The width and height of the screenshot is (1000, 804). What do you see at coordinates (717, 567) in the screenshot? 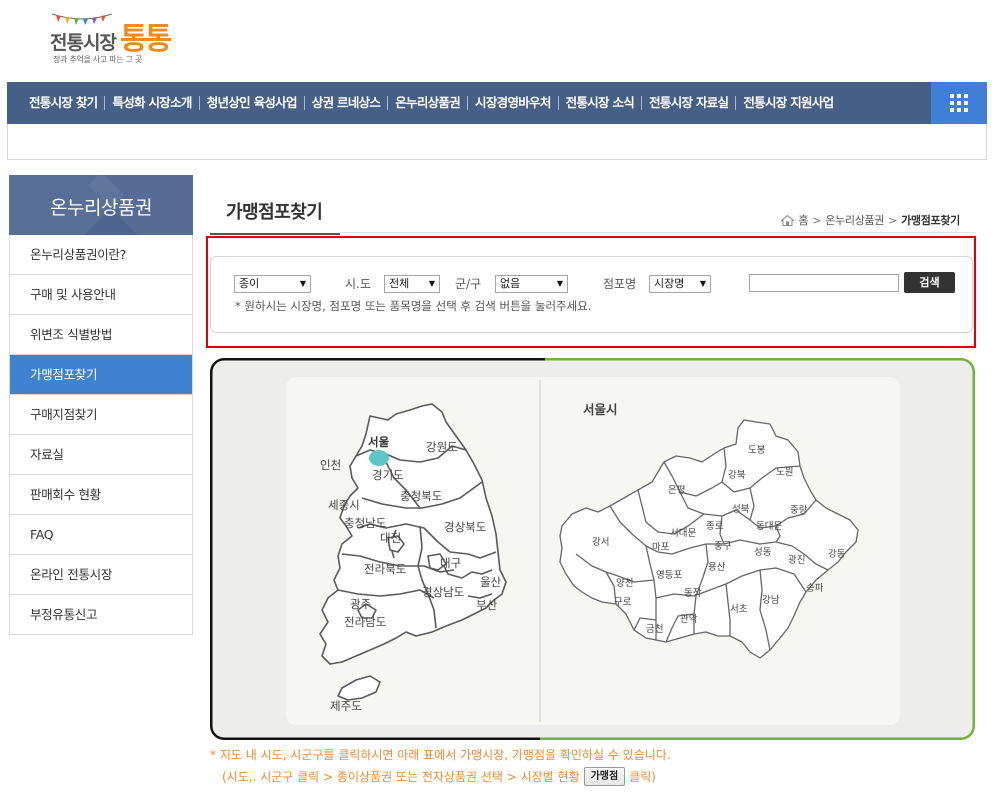
I see `district-yongsan: 용산` at bounding box center [717, 567].